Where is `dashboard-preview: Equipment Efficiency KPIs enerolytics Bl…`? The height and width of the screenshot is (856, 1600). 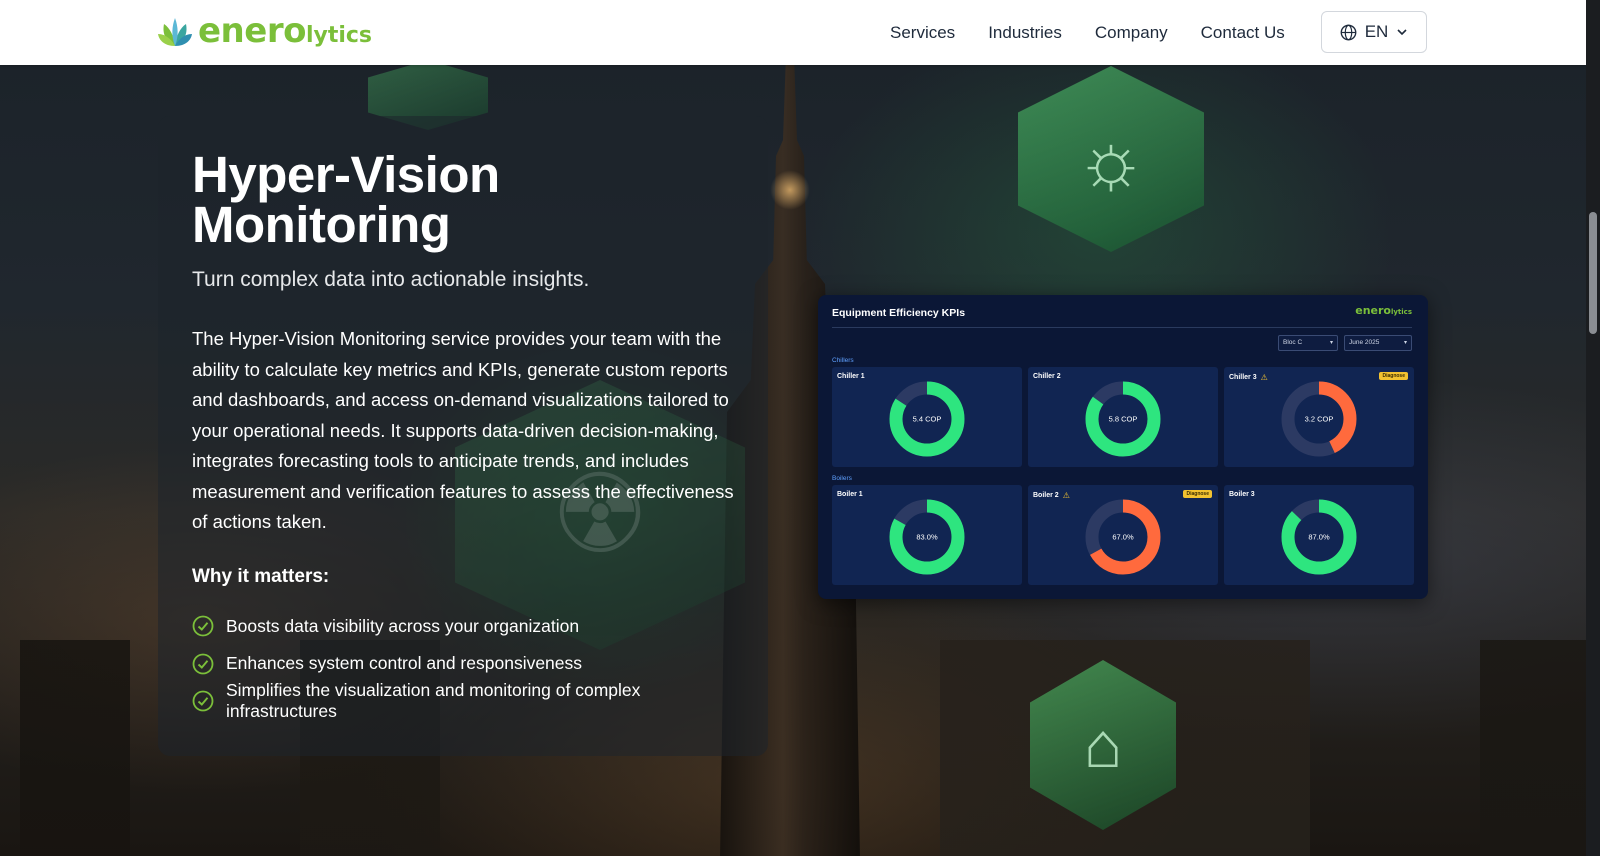
dashboard-preview: Equipment Efficiency KPIs enerolytics Bl… is located at coordinates (1123, 447).